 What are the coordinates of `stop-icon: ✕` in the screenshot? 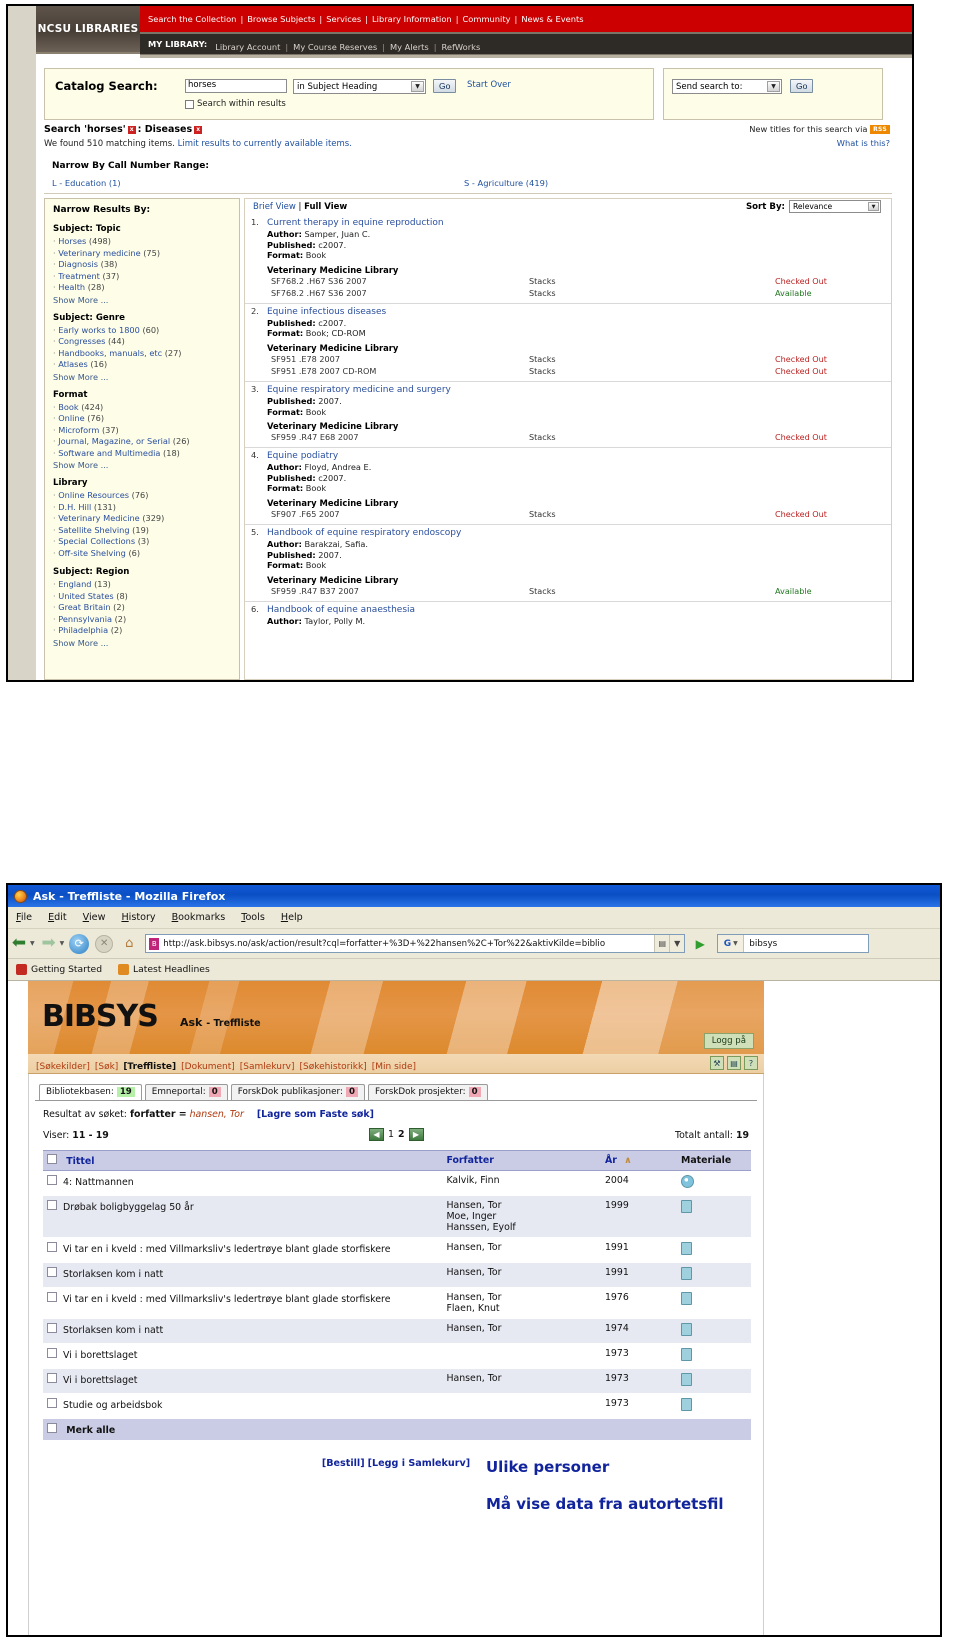 It's located at (104, 943).